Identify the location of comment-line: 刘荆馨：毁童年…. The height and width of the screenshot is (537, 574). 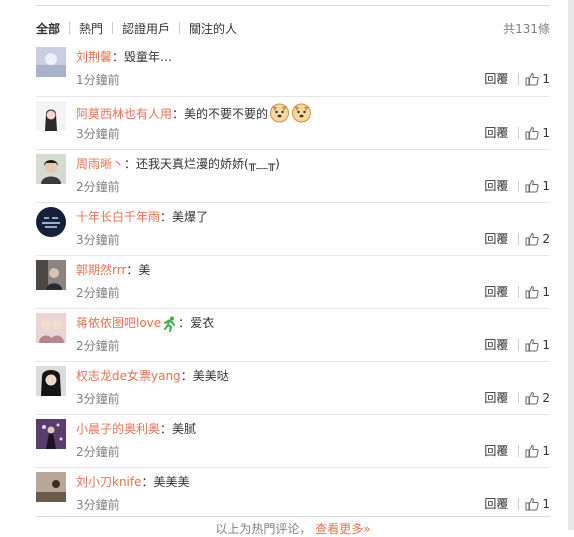
(124, 56).